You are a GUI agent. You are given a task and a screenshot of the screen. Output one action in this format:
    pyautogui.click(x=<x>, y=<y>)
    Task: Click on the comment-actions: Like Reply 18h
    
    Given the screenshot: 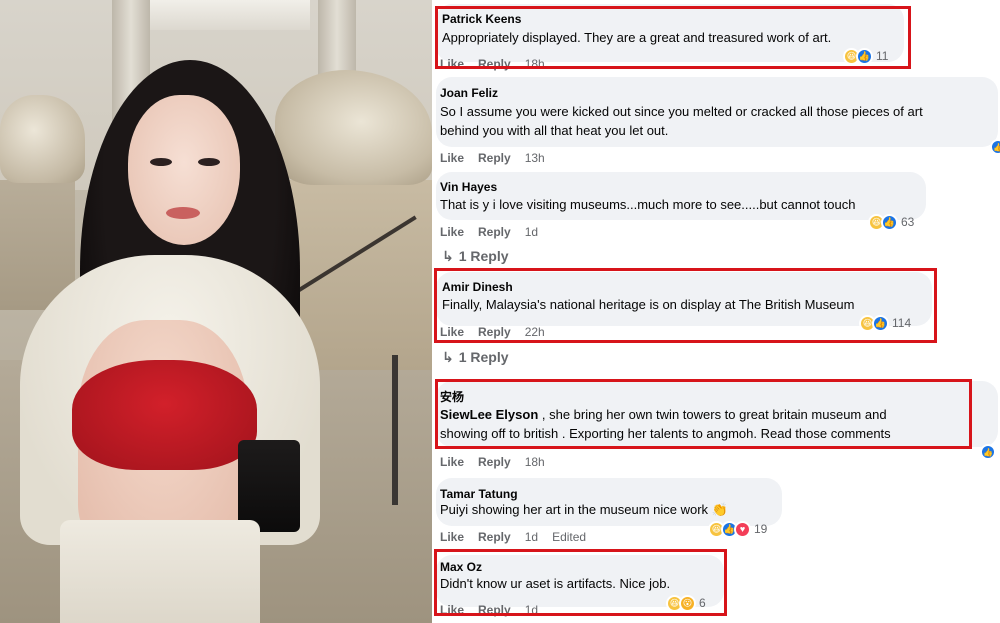 What is the action you would take?
    pyautogui.click(x=499, y=462)
    